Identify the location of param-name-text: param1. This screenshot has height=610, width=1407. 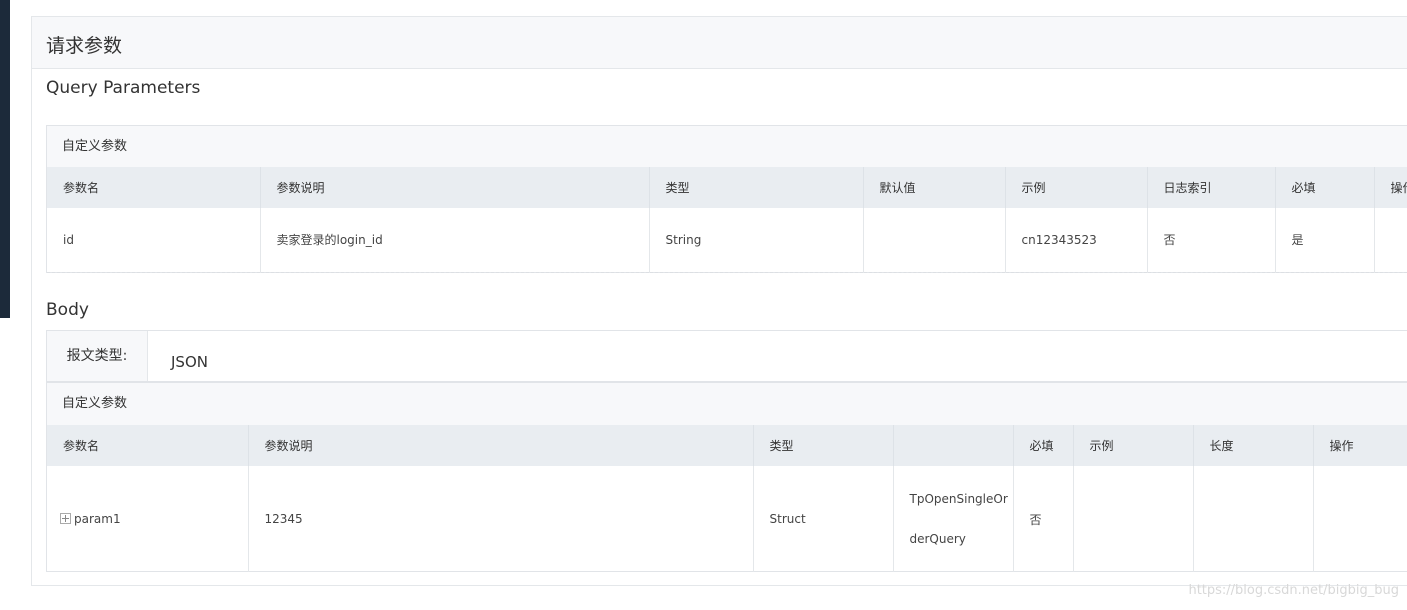
(97, 519).